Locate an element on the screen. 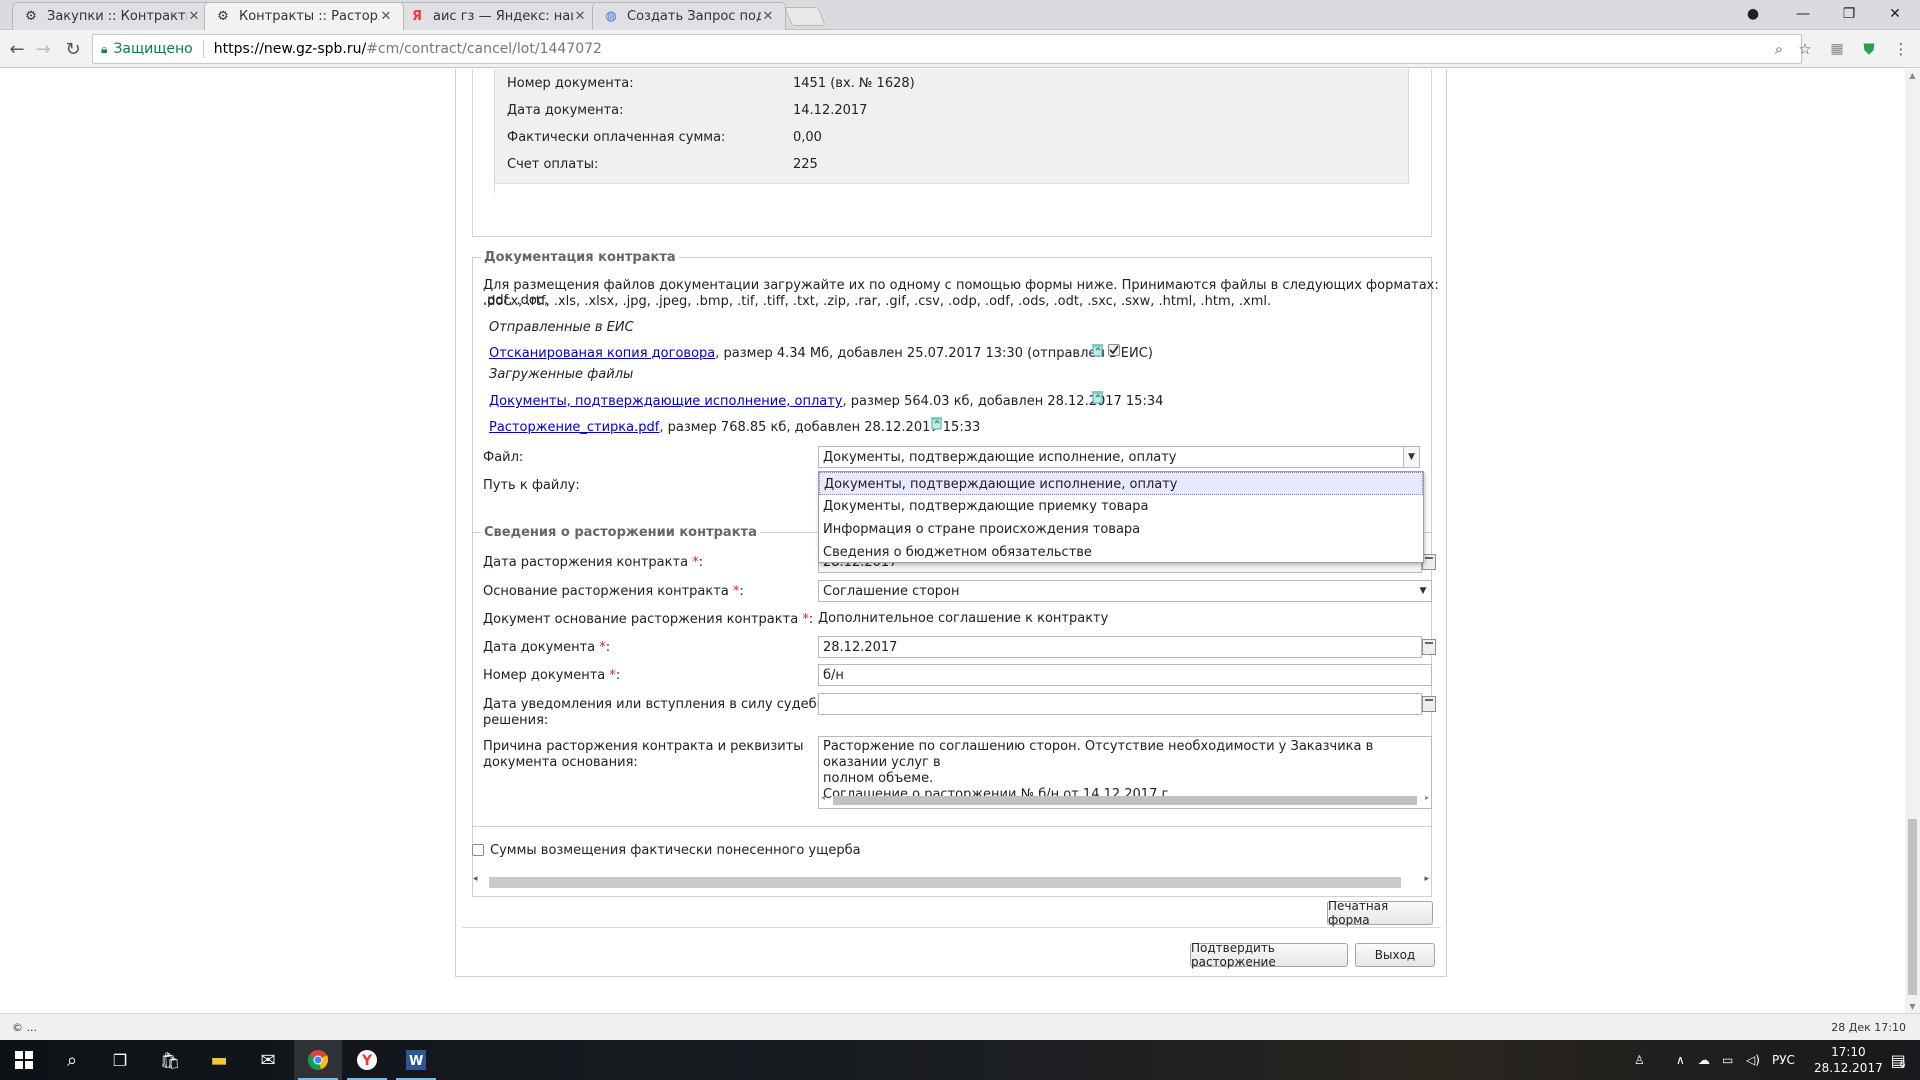  yandex-icon: Я is located at coordinates (416, 16).